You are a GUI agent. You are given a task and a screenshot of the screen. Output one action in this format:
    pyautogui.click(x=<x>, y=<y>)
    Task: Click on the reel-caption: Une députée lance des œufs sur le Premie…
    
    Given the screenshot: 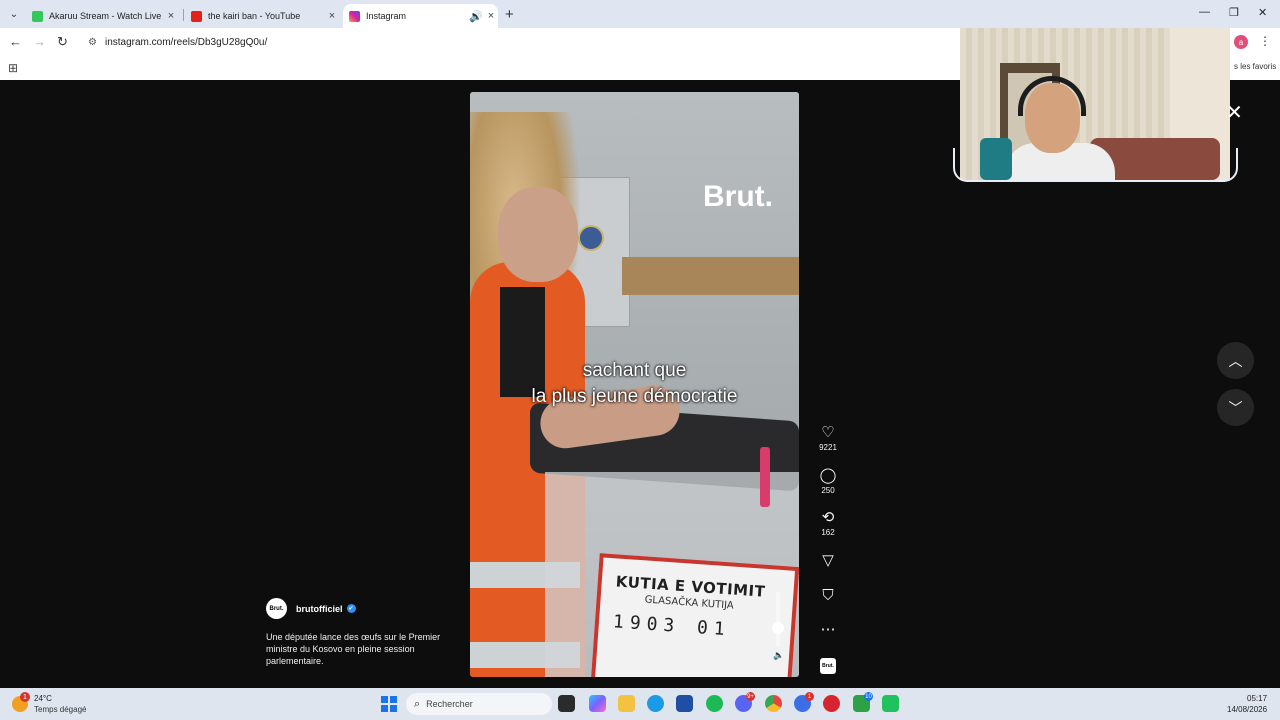 What is the action you would take?
    pyautogui.click(x=353, y=649)
    